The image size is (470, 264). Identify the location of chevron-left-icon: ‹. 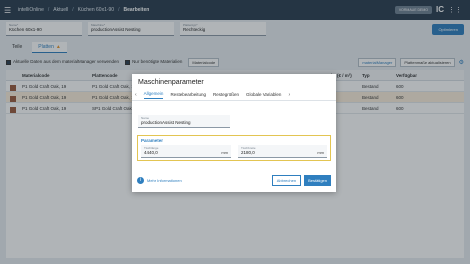
(136, 95).